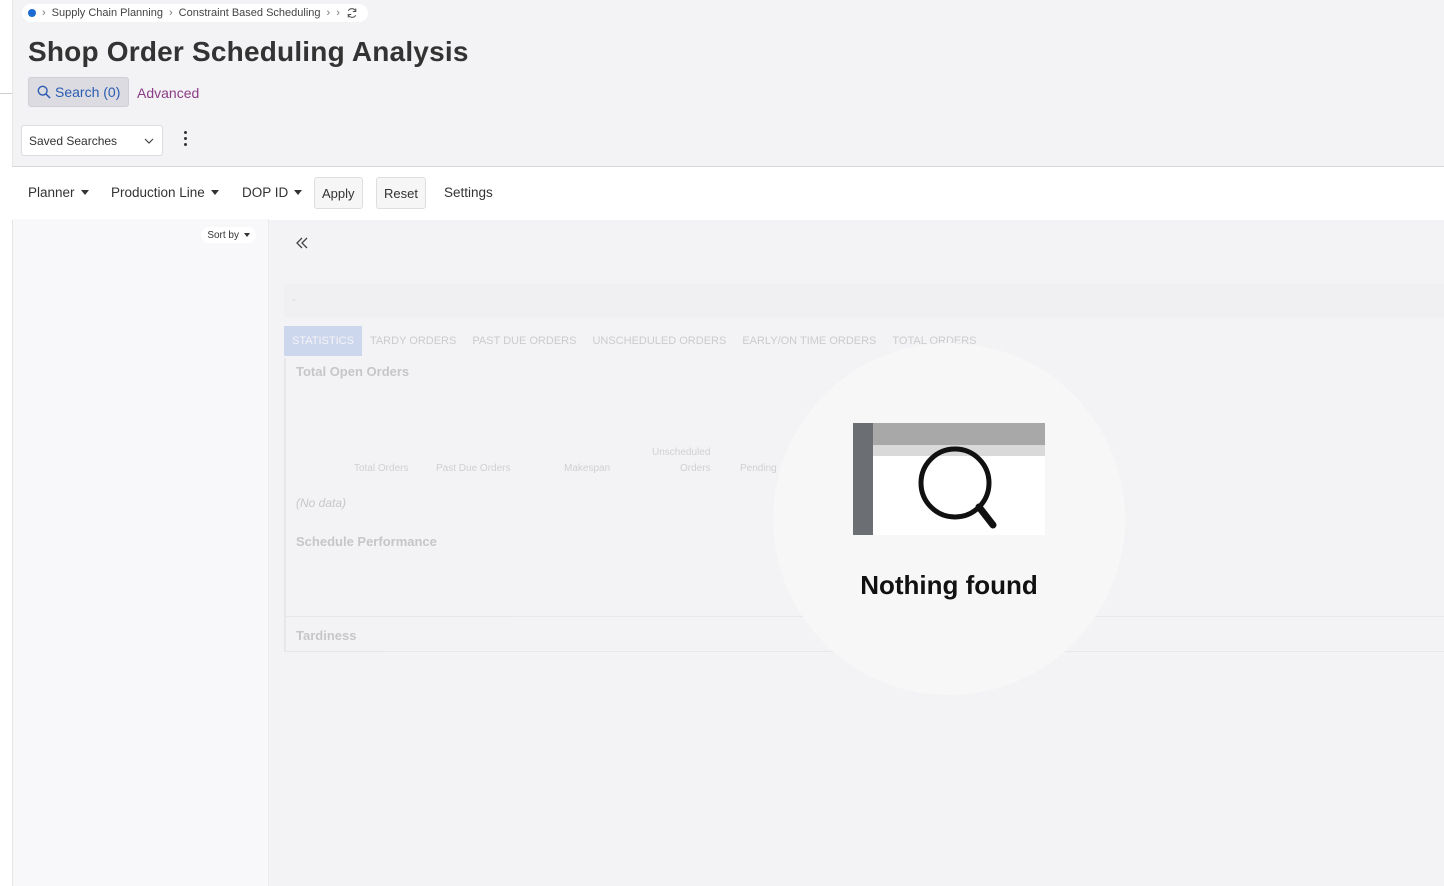 The width and height of the screenshot is (1444, 886). I want to click on reset-button: Reset, so click(401, 193).